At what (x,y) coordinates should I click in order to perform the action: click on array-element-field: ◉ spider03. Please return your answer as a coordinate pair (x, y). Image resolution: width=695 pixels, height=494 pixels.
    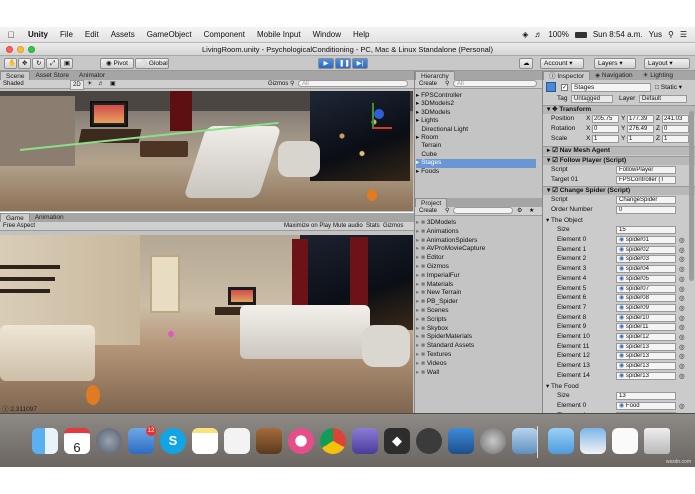
    Looking at the image, I should click on (646, 259).